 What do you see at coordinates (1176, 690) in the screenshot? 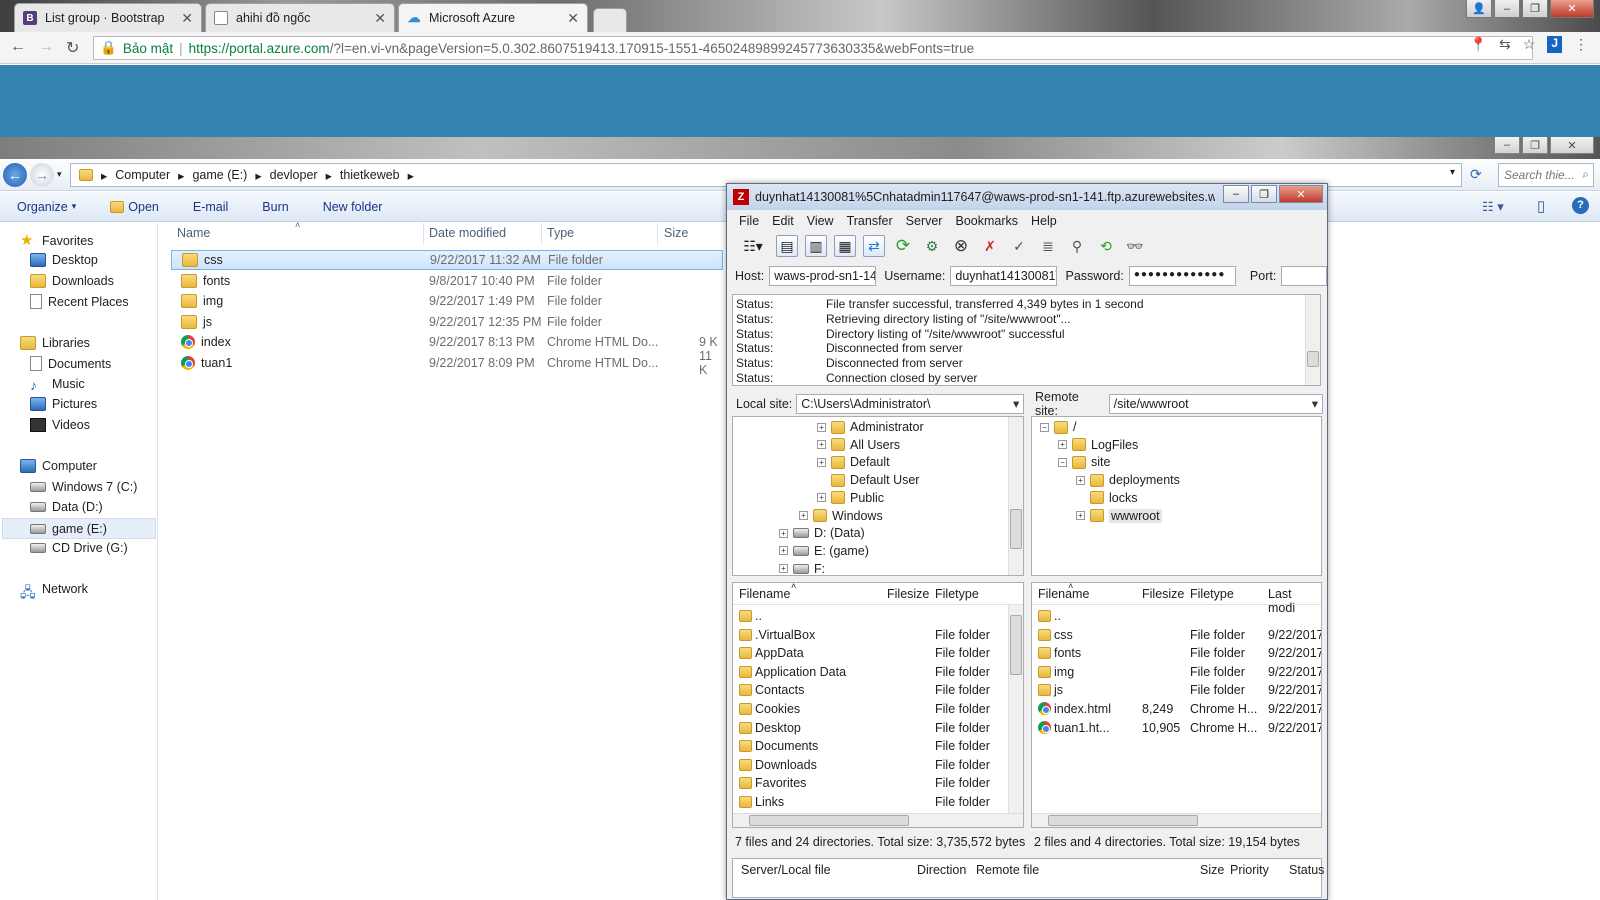
I see `remote-file-row: js File folder 9/22/2017` at bounding box center [1176, 690].